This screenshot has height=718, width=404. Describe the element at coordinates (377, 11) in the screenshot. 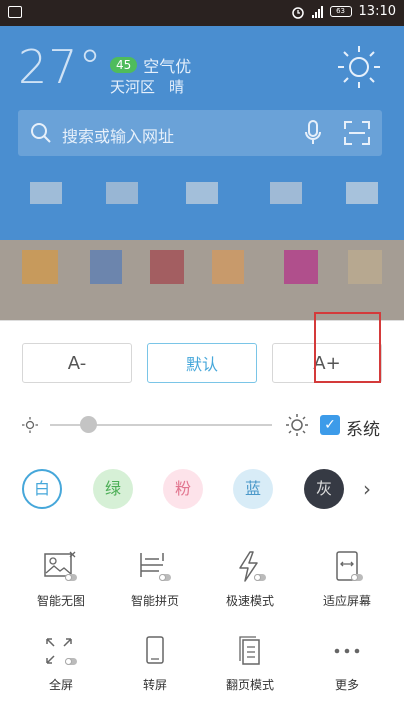

I see `clock: 13:10` at that location.